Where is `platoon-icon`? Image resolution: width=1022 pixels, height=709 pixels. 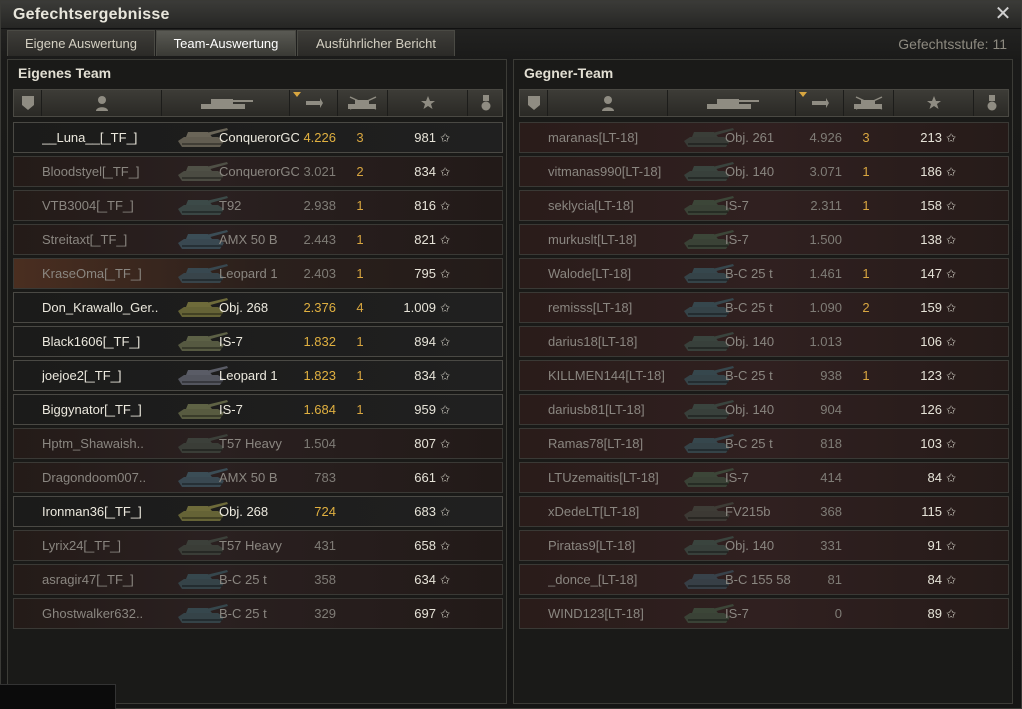 platoon-icon is located at coordinates (28, 103).